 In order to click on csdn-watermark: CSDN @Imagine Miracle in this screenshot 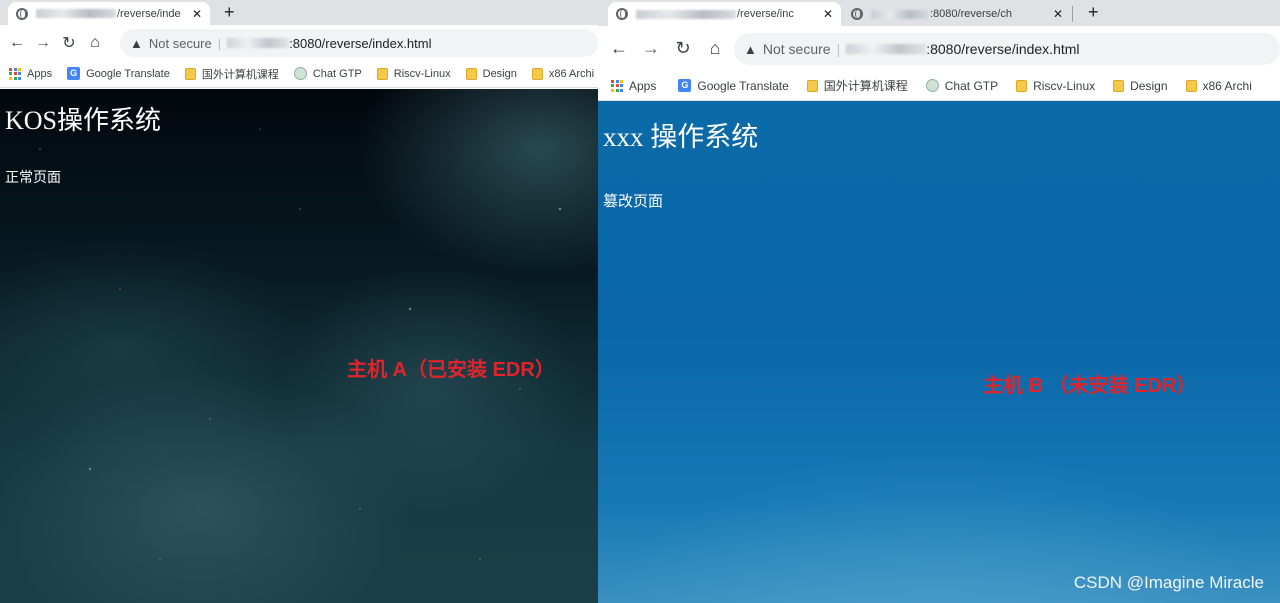, I will do `click(1168, 582)`.